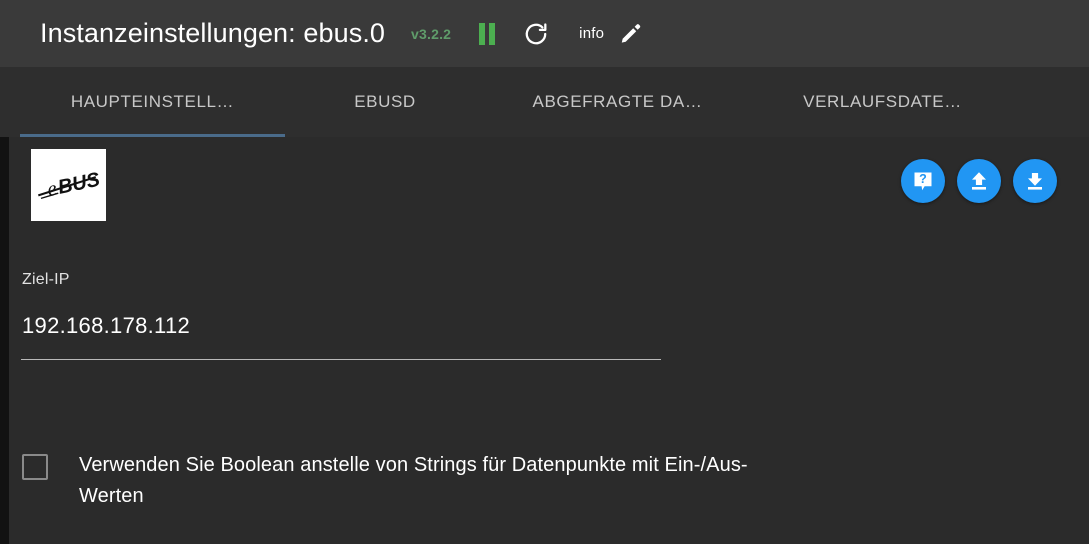 The image size is (1089, 544). I want to click on upload-button, so click(979, 181).